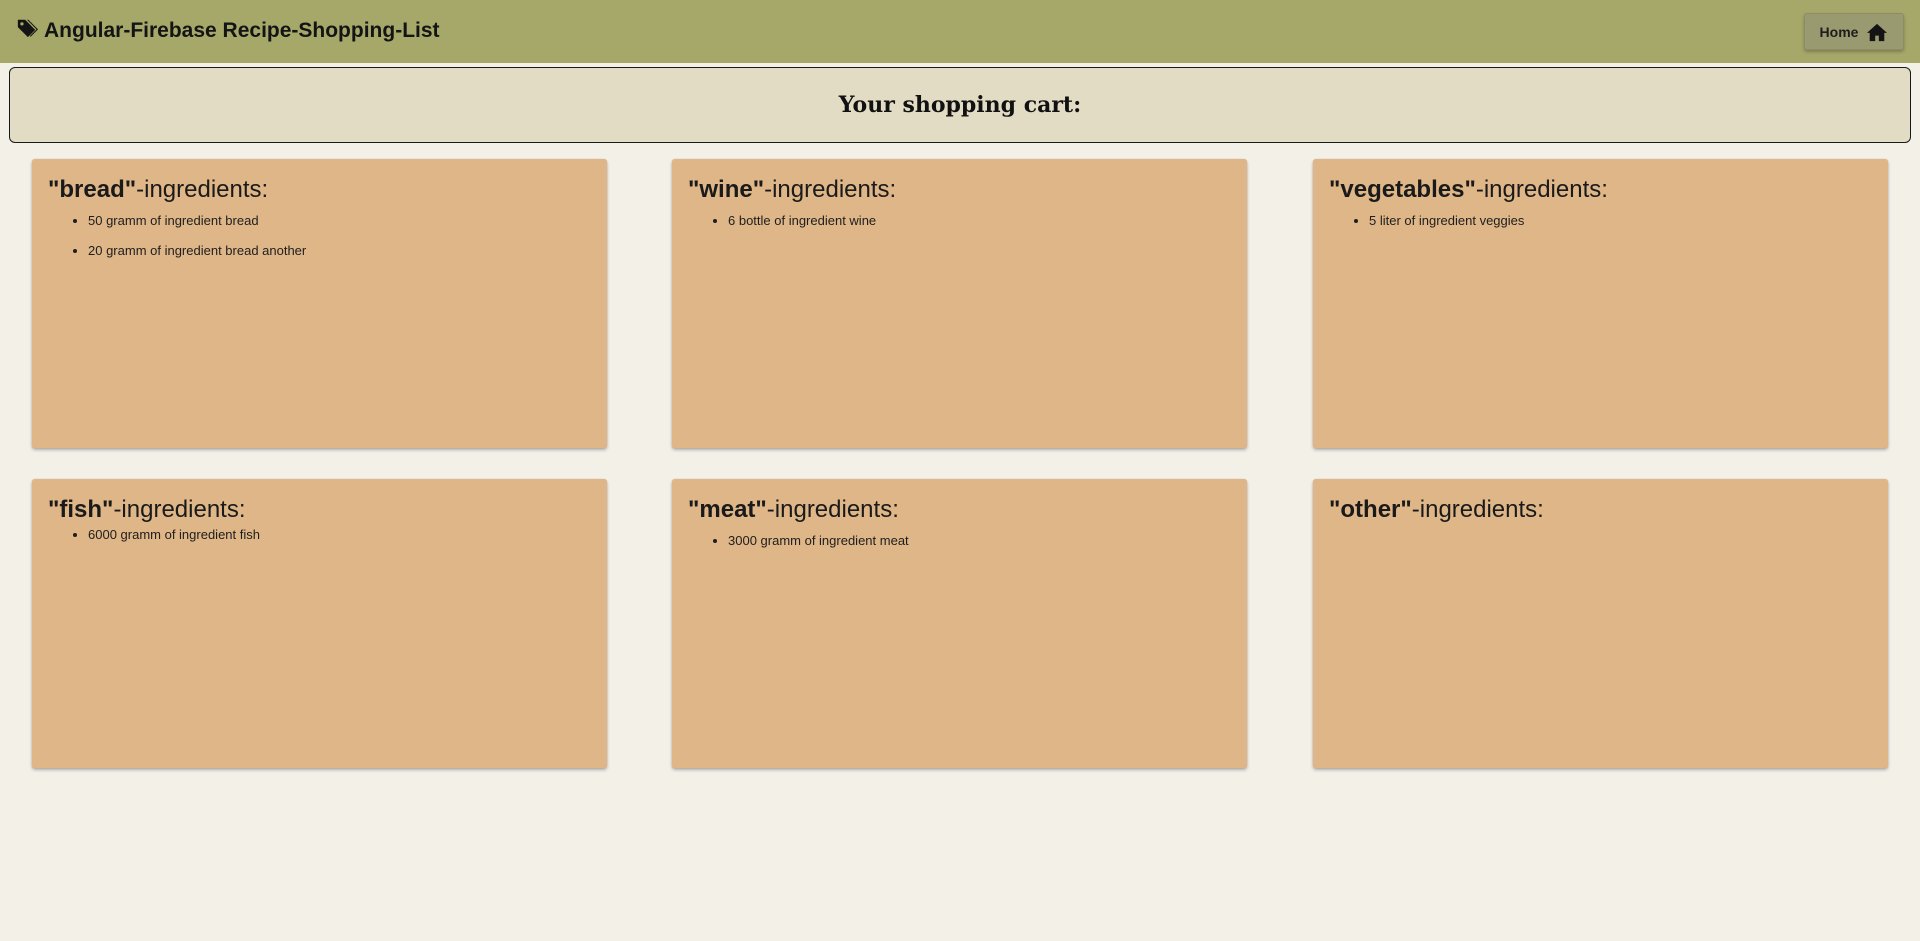 The height and width of the screenshot is (941, 1920). Describe the element at coordinates (339, 535) in the screenshot. I see `list-item: 6000 gramm of ingredient fish` at that location.